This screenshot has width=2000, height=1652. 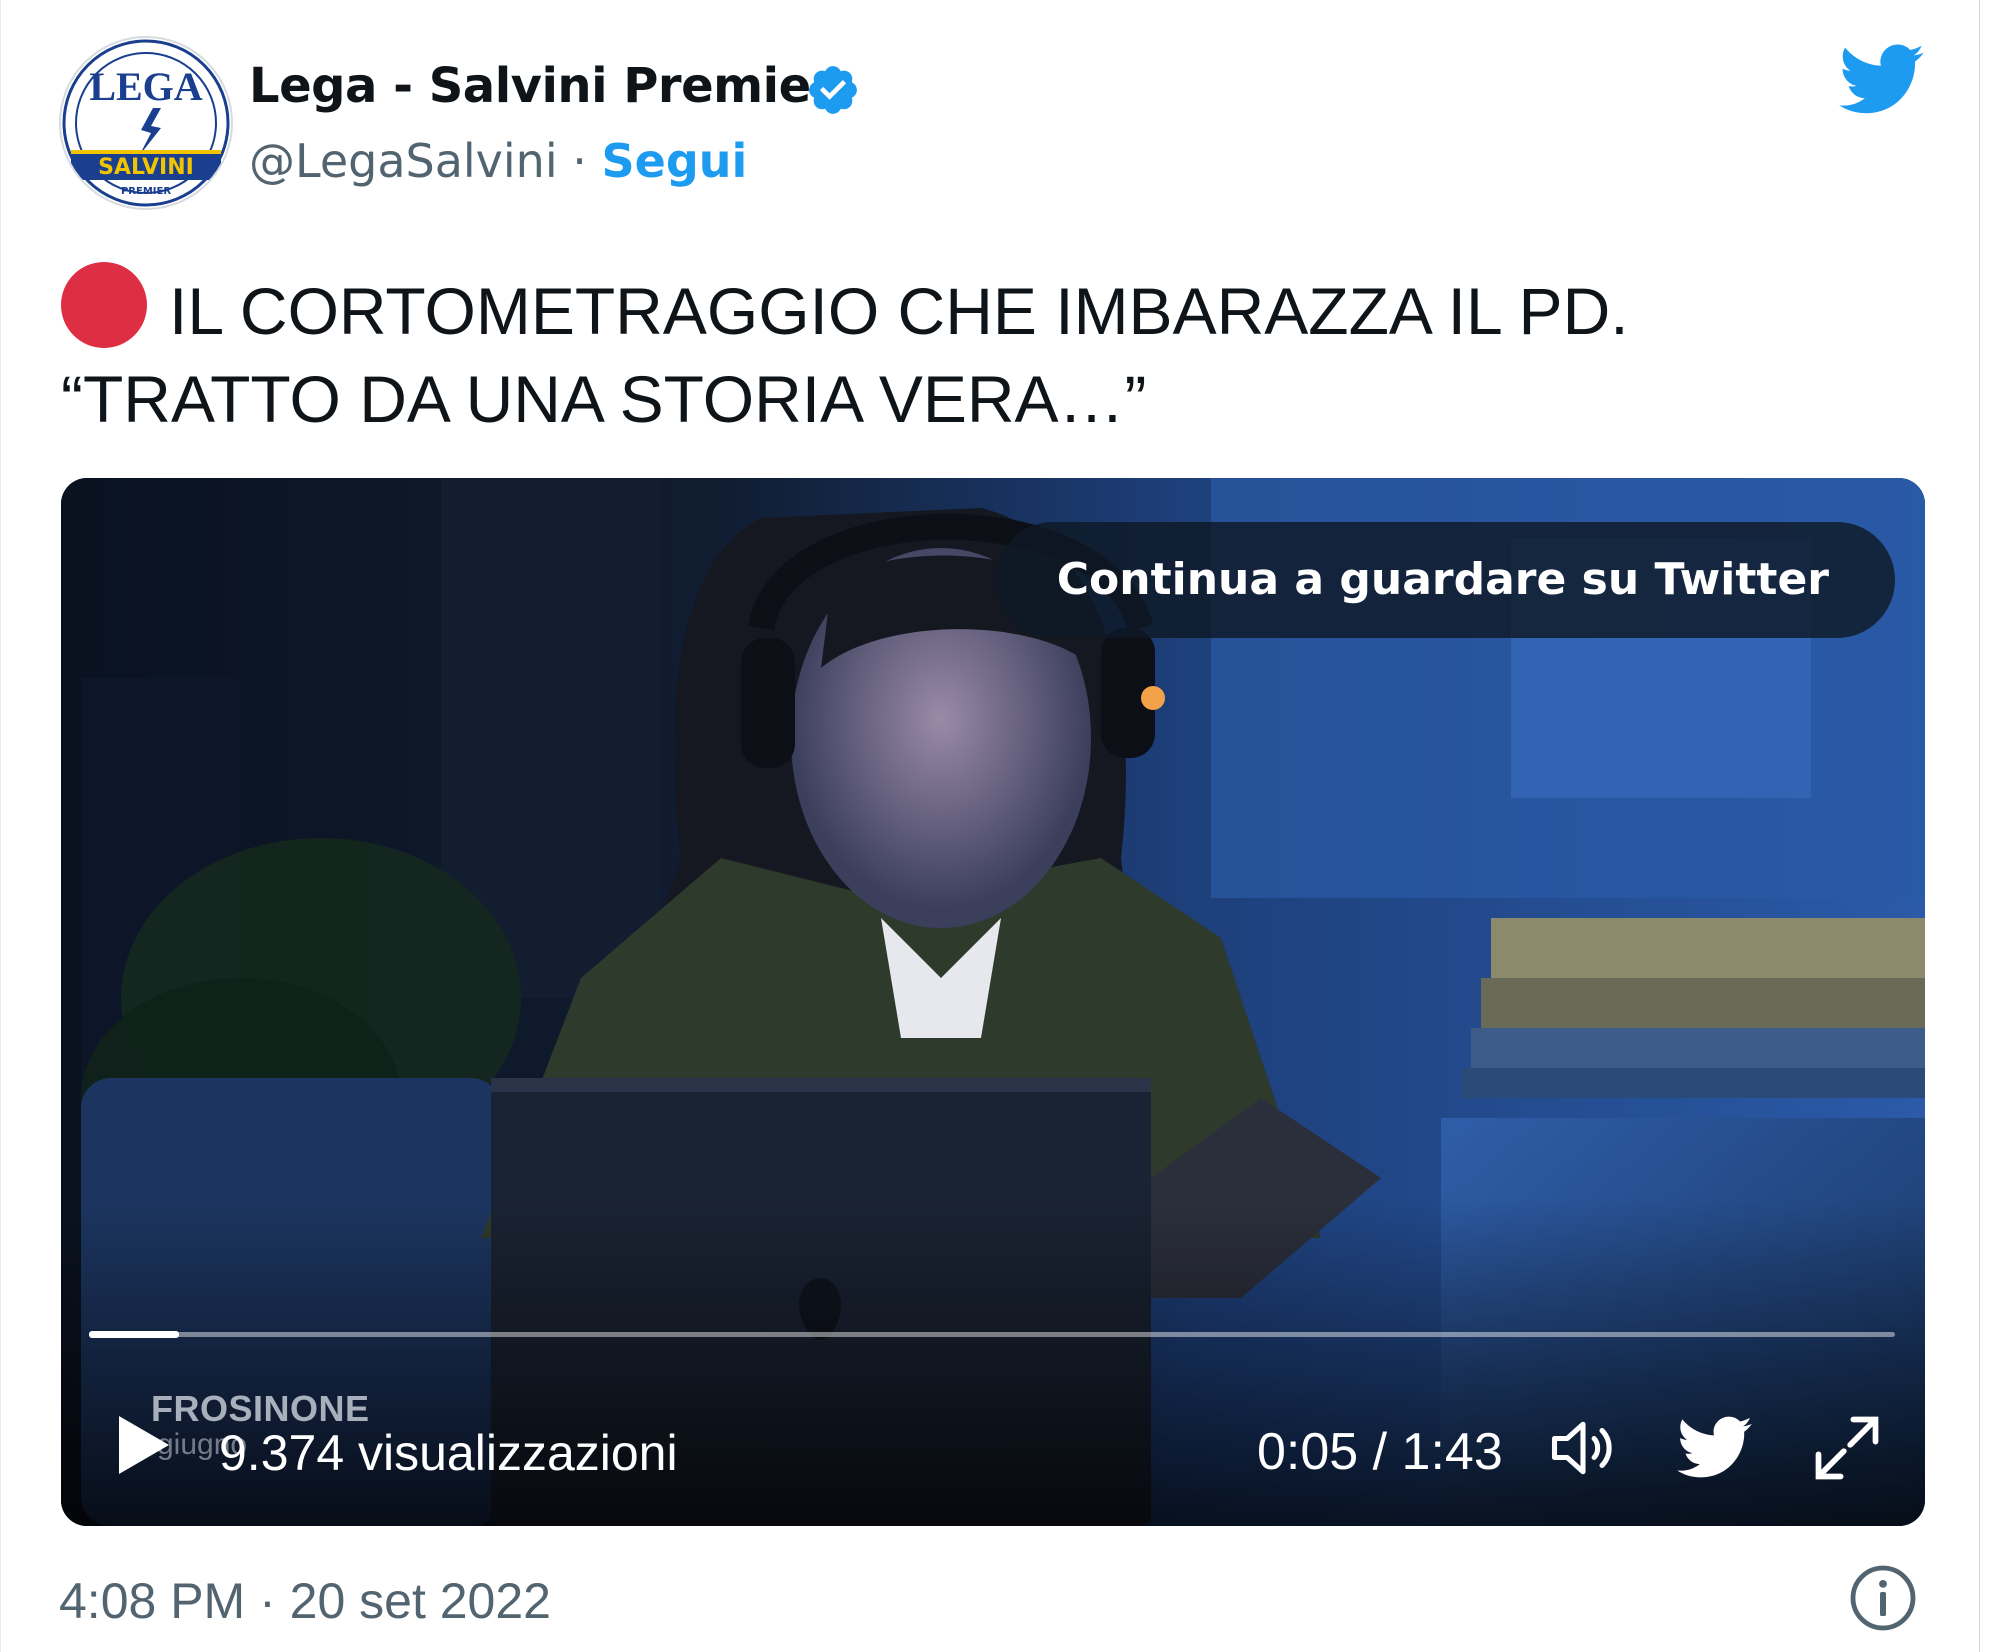 I want to click on author-avatar: LEGA SALVINI PREMIER, so click(x=146, y=123).